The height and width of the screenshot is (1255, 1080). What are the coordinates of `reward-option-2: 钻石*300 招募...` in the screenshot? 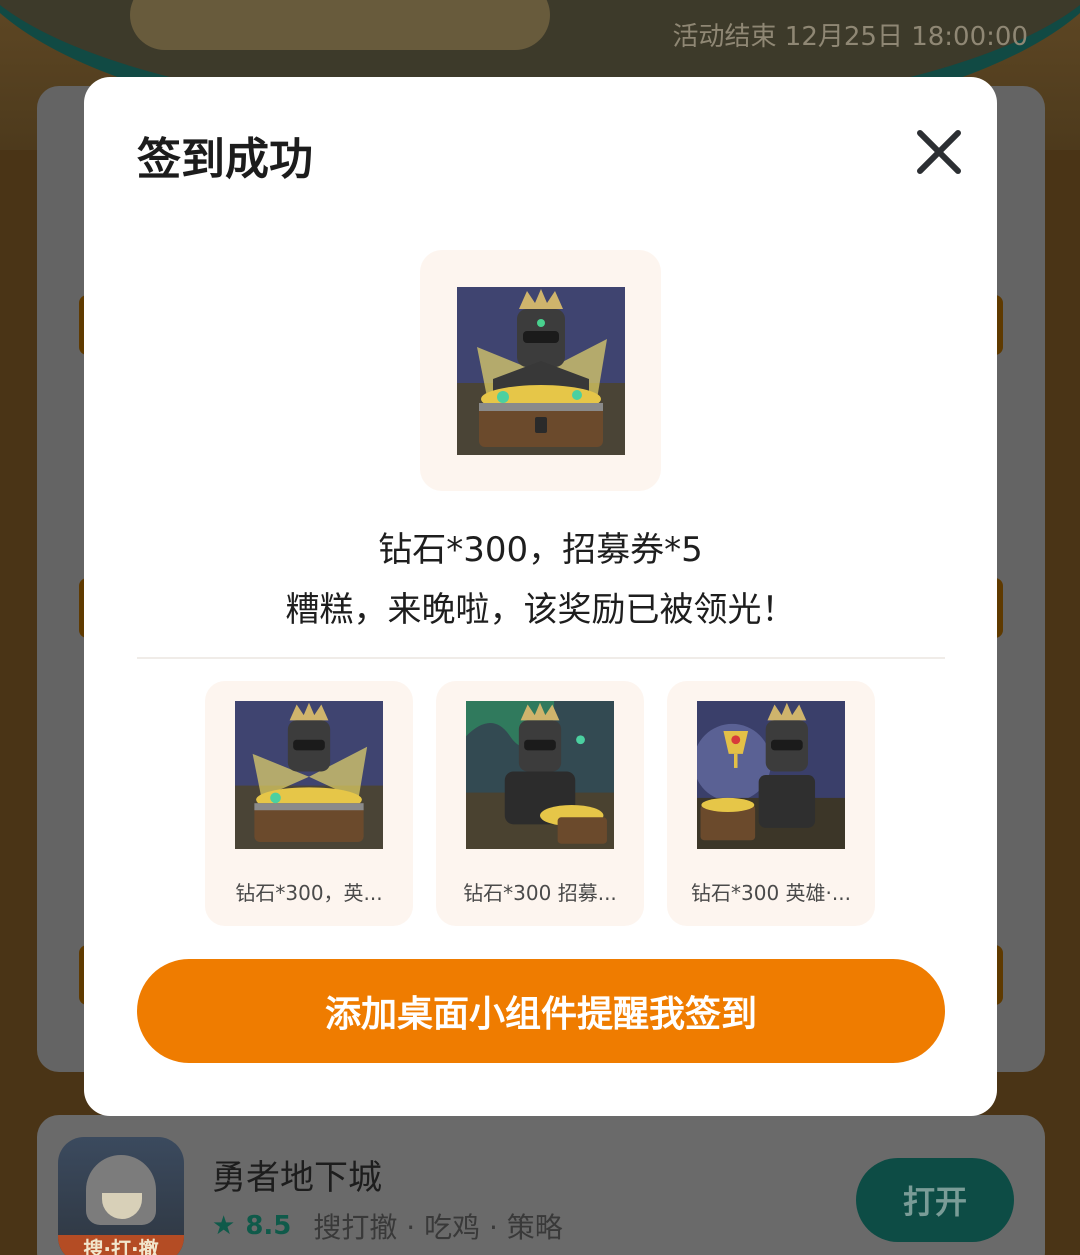 It's located at (540, 803).